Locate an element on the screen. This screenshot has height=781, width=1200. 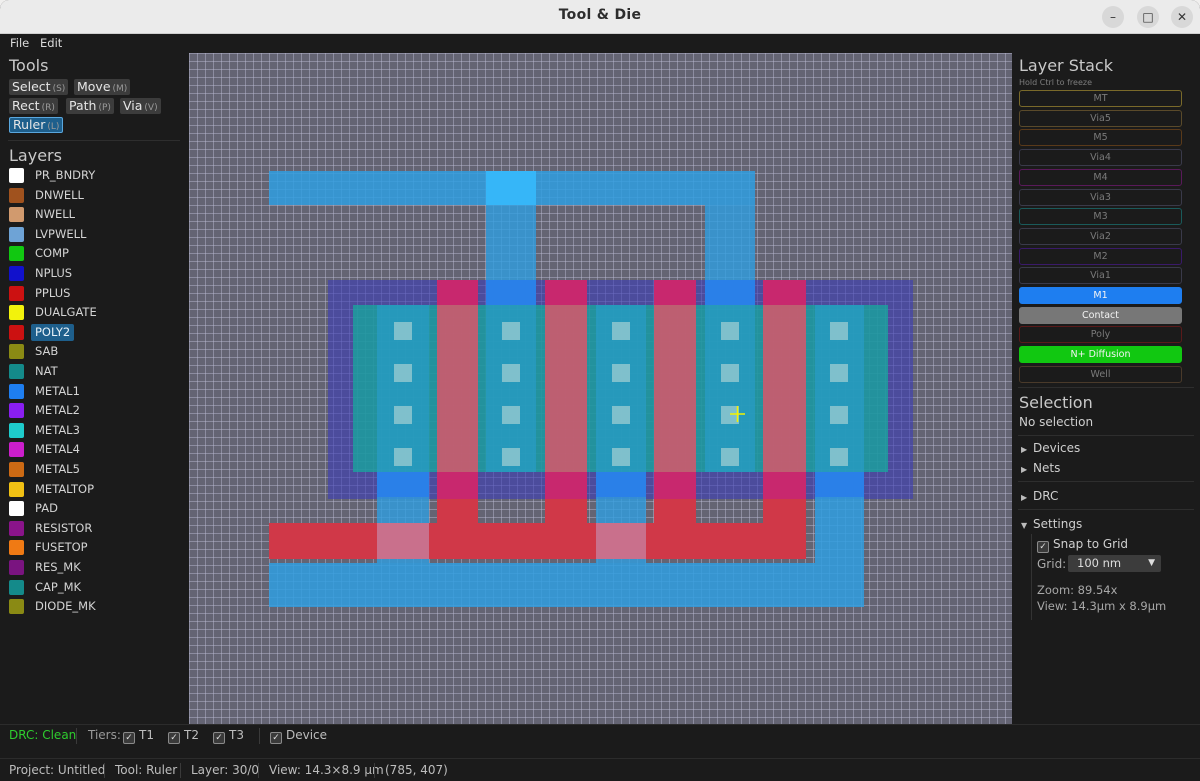
tool-label: Select is located at coordinates (31, 86).